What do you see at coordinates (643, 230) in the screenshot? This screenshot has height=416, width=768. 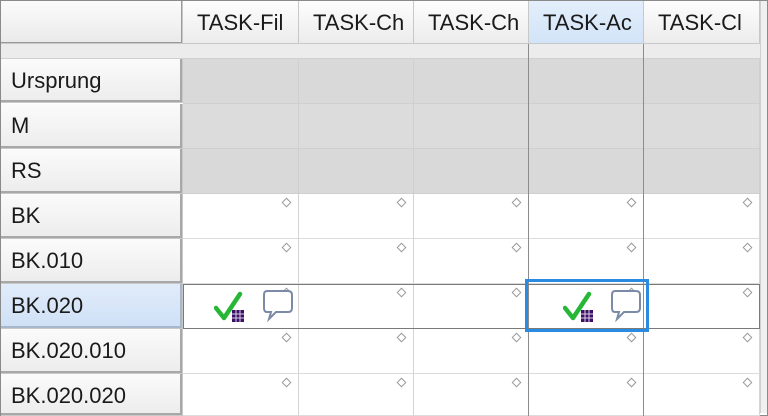 I see `selected-column-right-border` at bounding box center [643, 230].